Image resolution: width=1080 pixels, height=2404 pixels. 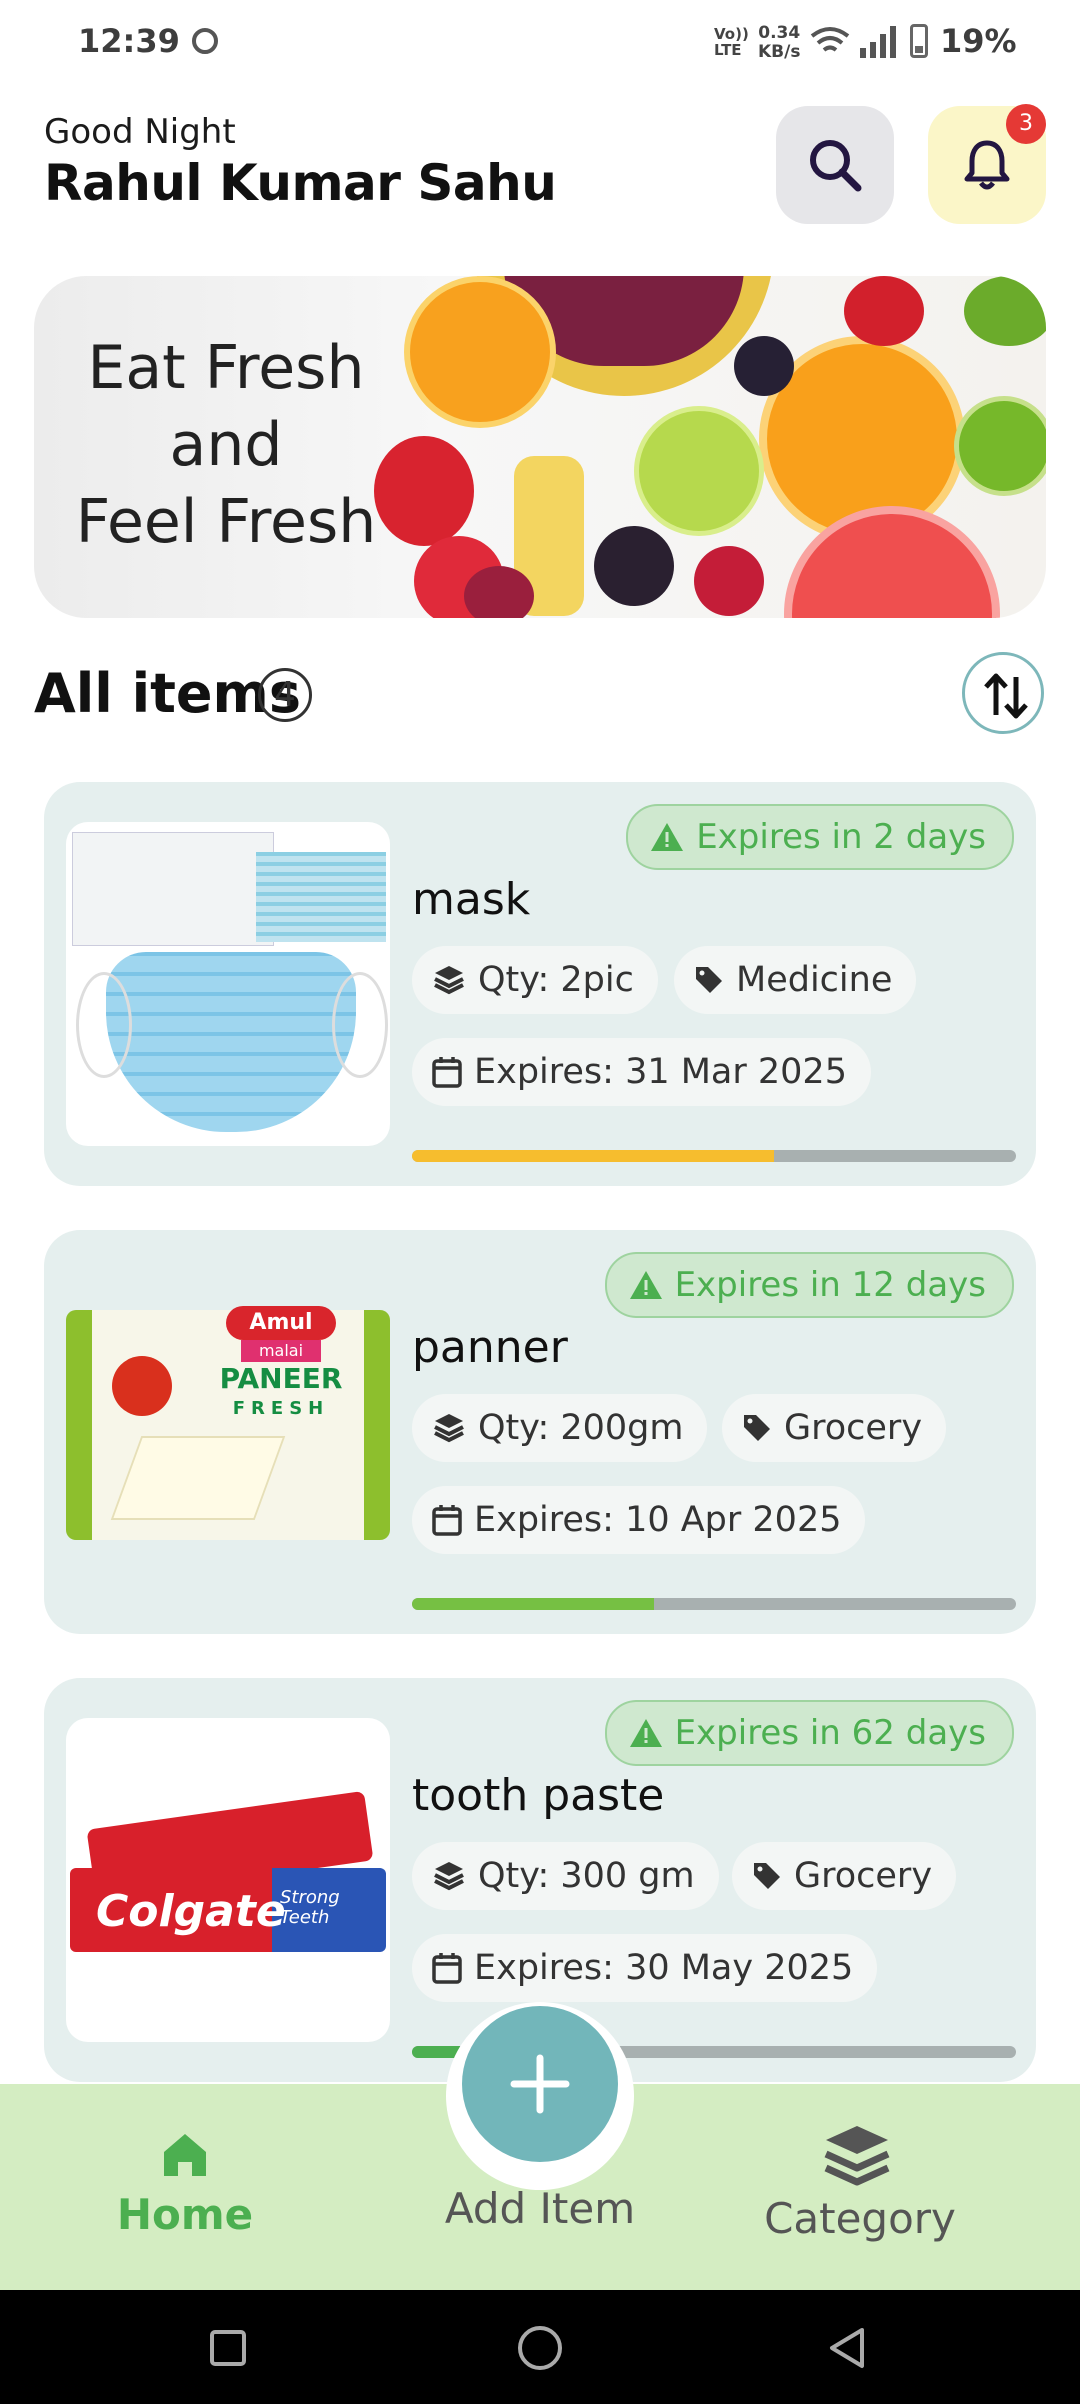 I want to click on home-system-button, so click(x=540, y=2348).